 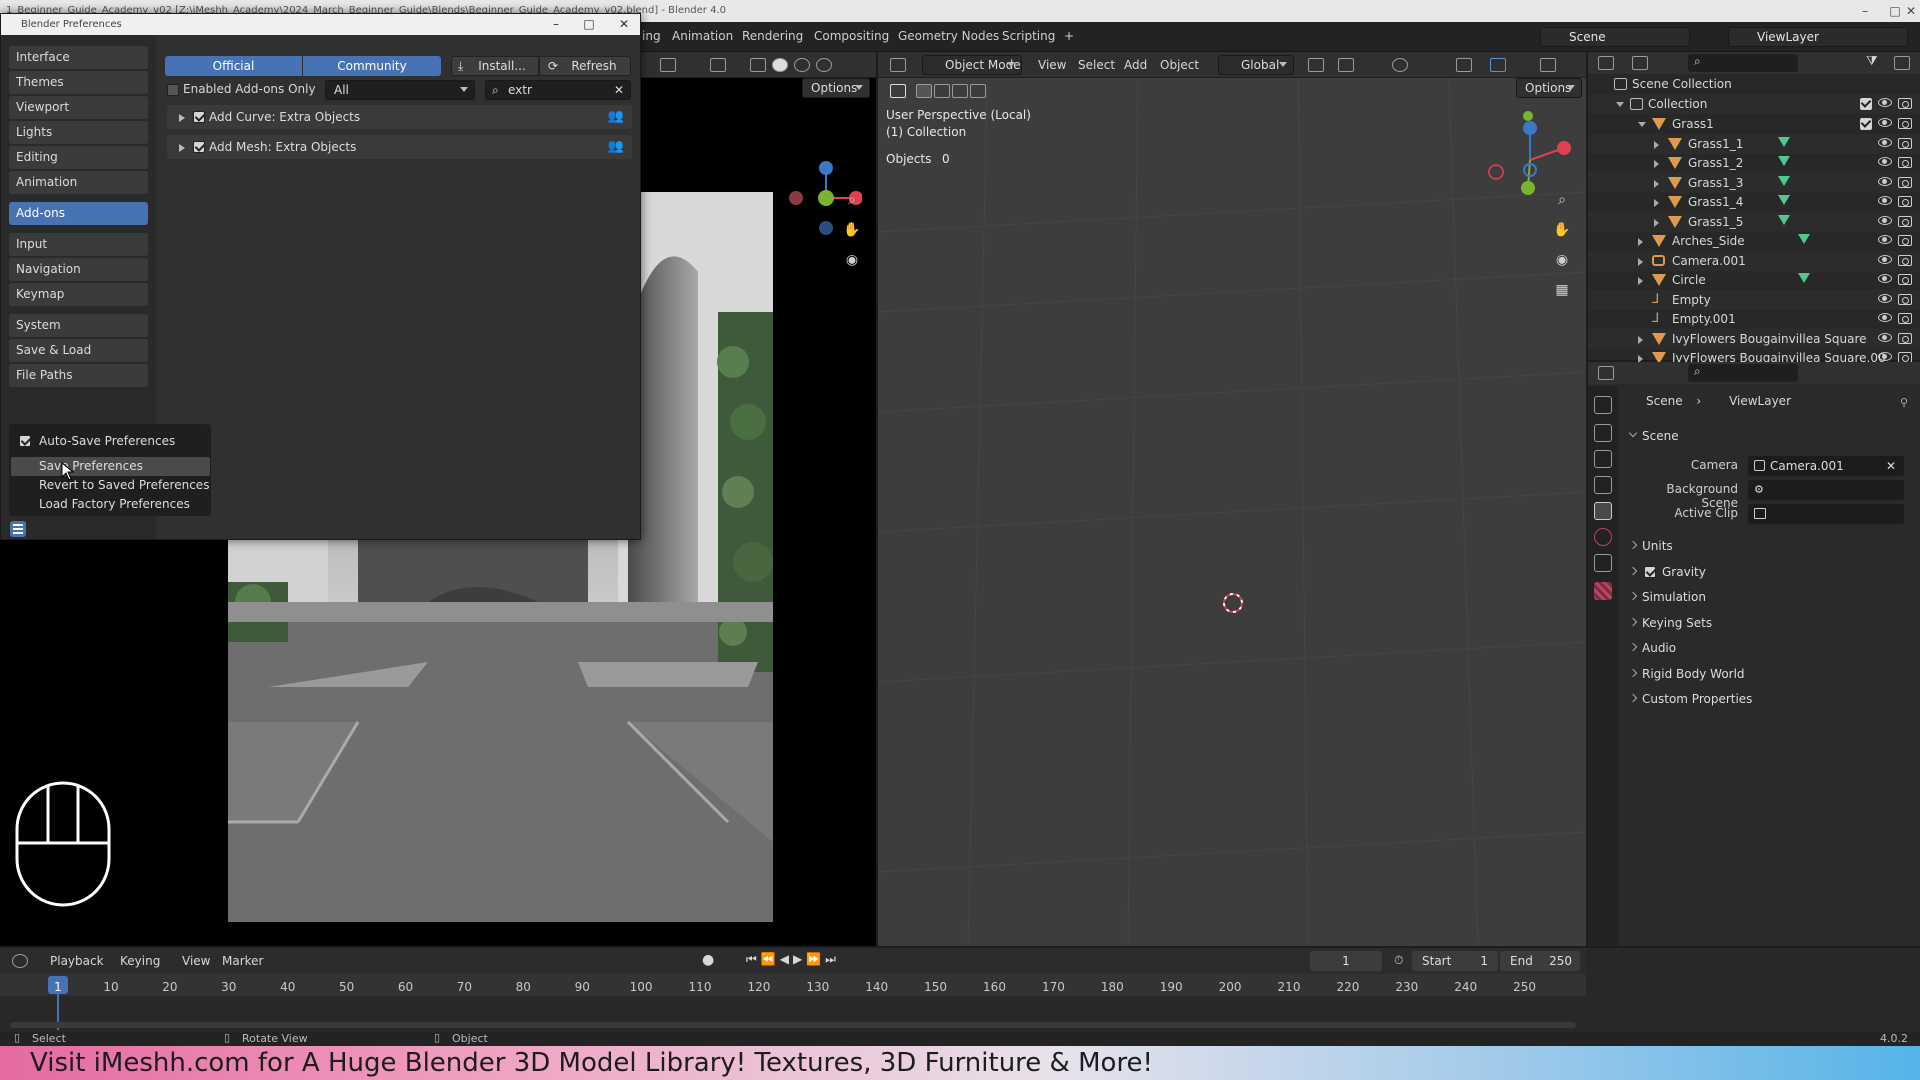 What do you see at coordinates (78, 82) in the screenshot?
I see `category-themes: Themes` at bounding box center [78, 82].